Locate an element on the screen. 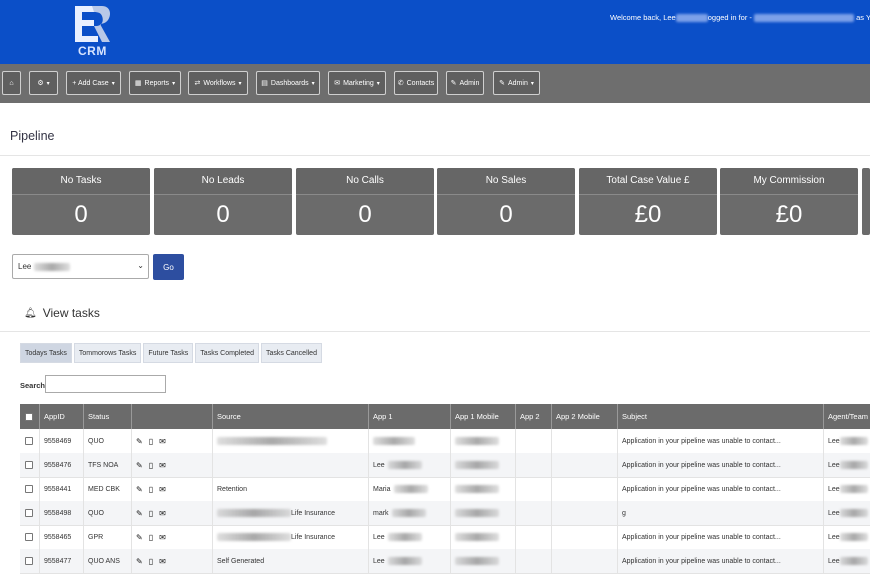  appid-cell: 9558465 is located at coordinates (62, 537).